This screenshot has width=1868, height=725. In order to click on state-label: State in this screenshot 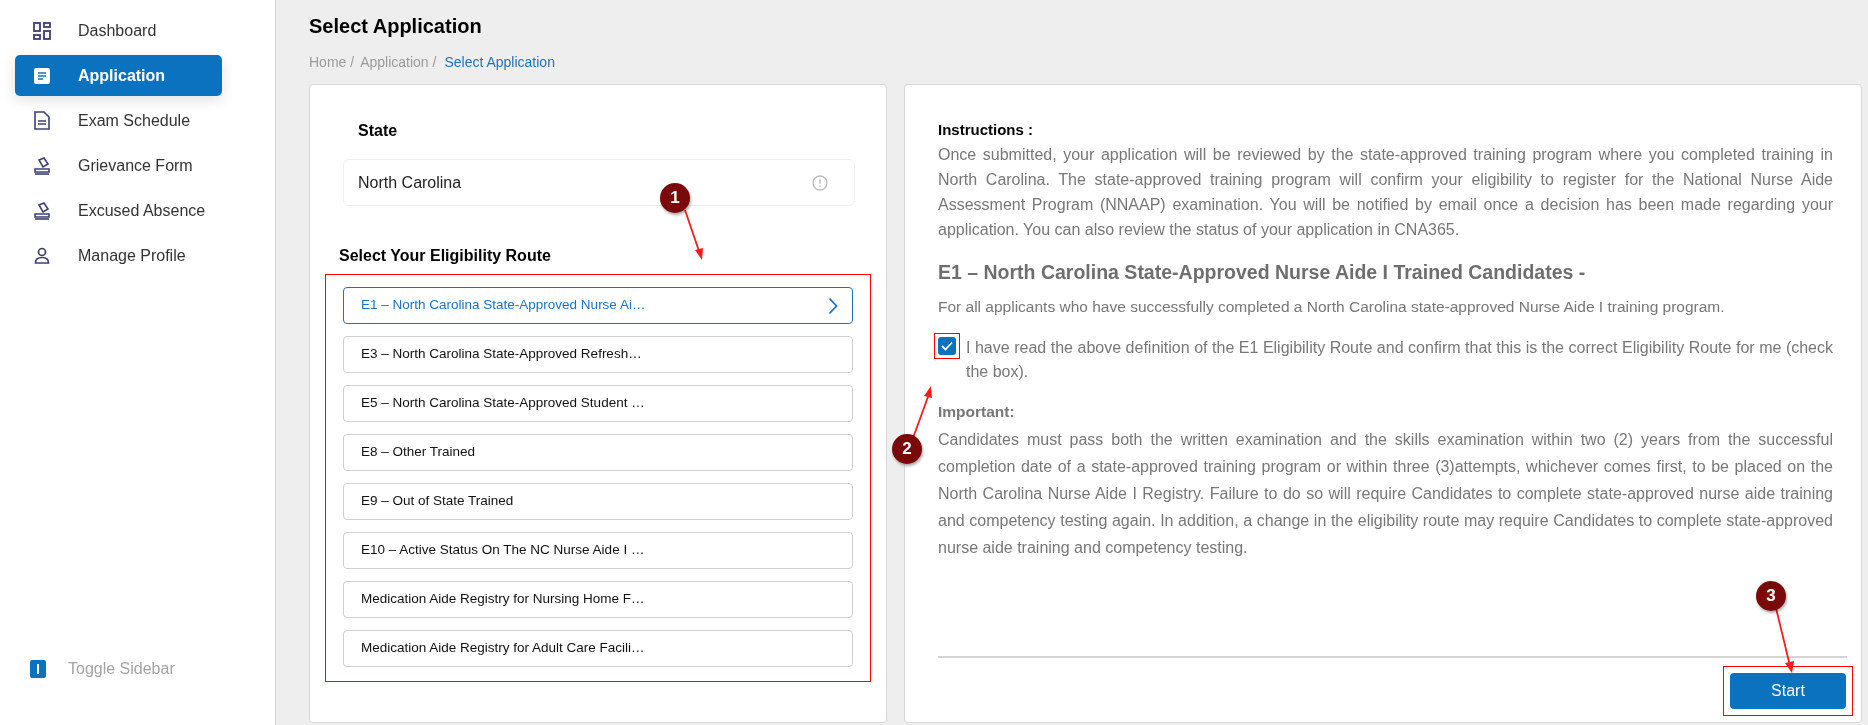, I will do `click(378, 131)`.